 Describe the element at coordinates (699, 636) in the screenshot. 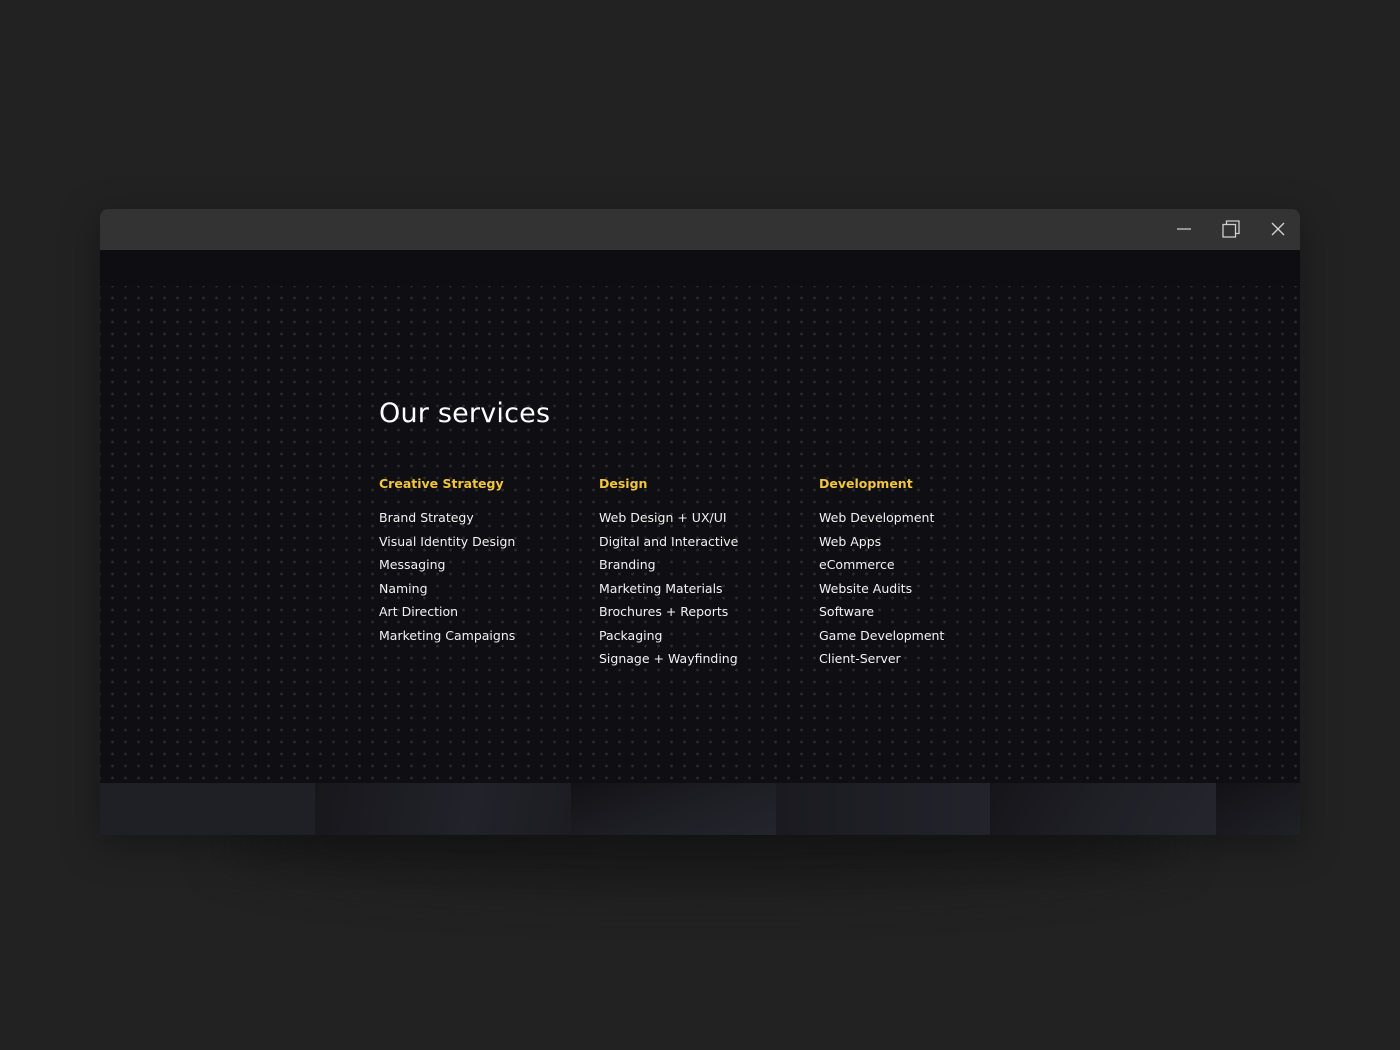

I see `service-link: Packaging` at that location.